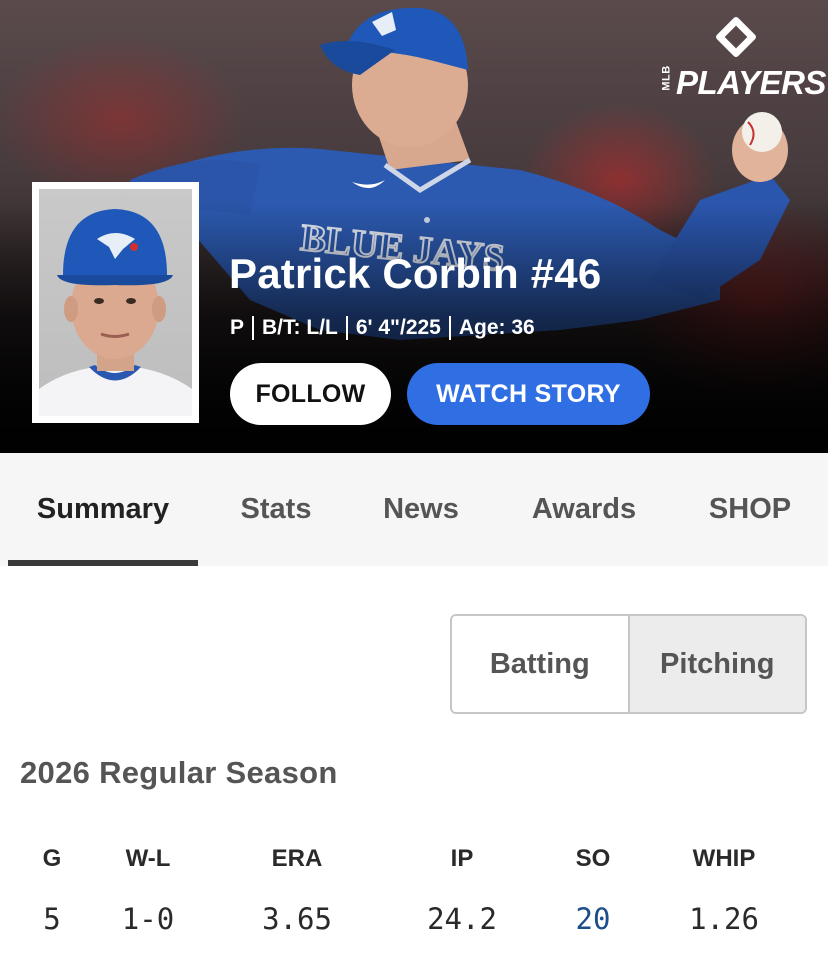 The height and width of the screenshot is (966, 828). What do you see at coordinates (751, 82) in the screenshot?
I see `mlb-players-logo-text: PLAYERS` at bounding box center [751, 82].